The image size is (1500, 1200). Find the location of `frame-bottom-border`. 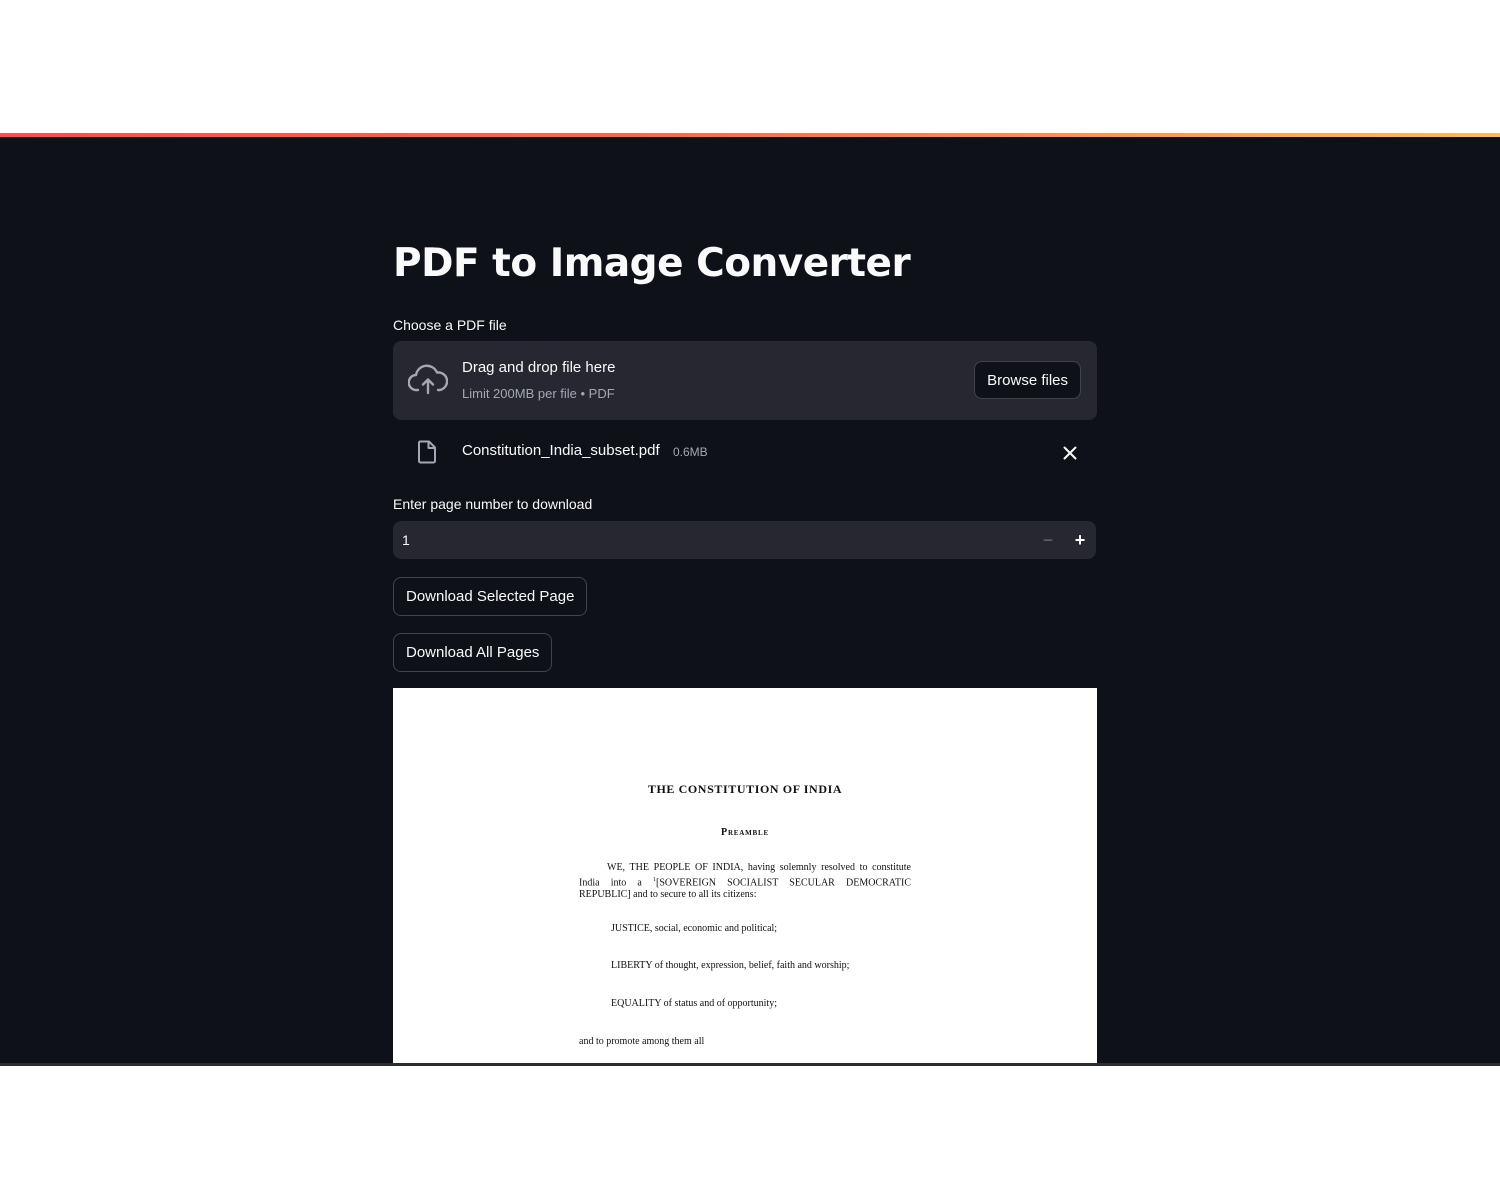

frame-bottom-border is located at coordinates (750, 1064).